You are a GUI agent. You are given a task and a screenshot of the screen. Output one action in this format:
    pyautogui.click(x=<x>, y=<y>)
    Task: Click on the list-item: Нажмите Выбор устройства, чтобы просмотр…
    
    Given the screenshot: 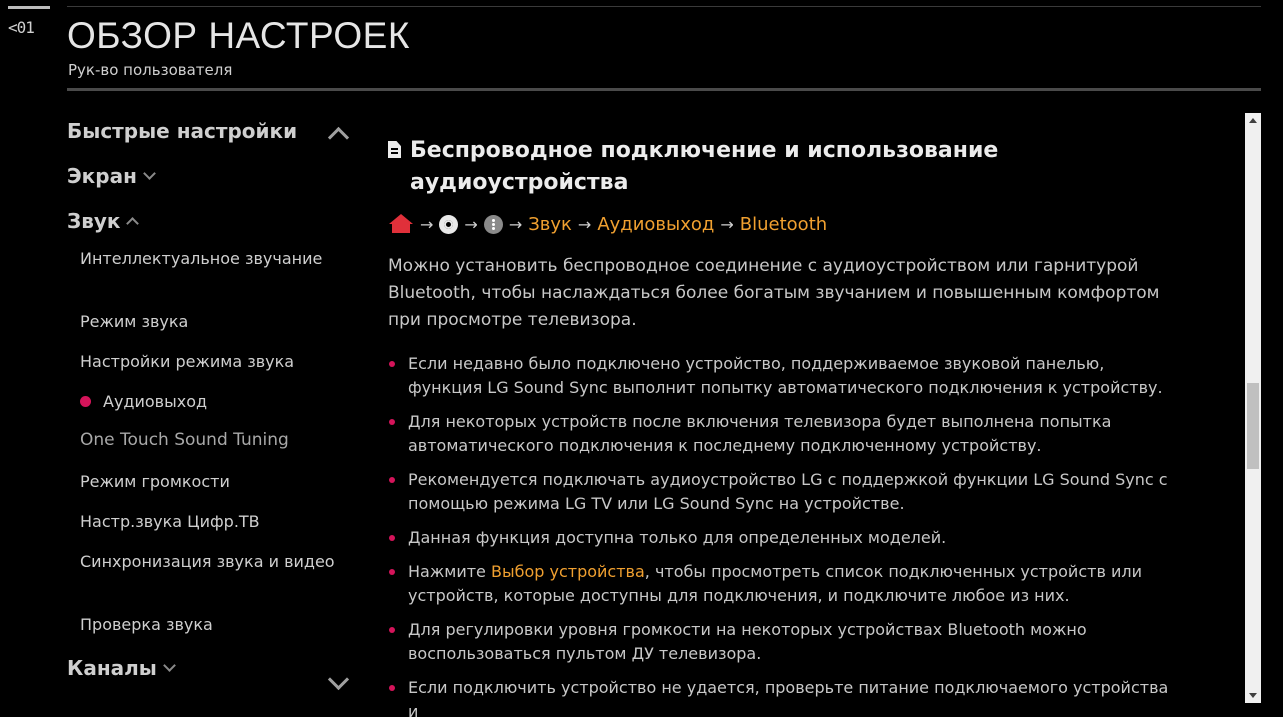 What is the action you would take?
    pyautogui.click(x=783, y=584)
    